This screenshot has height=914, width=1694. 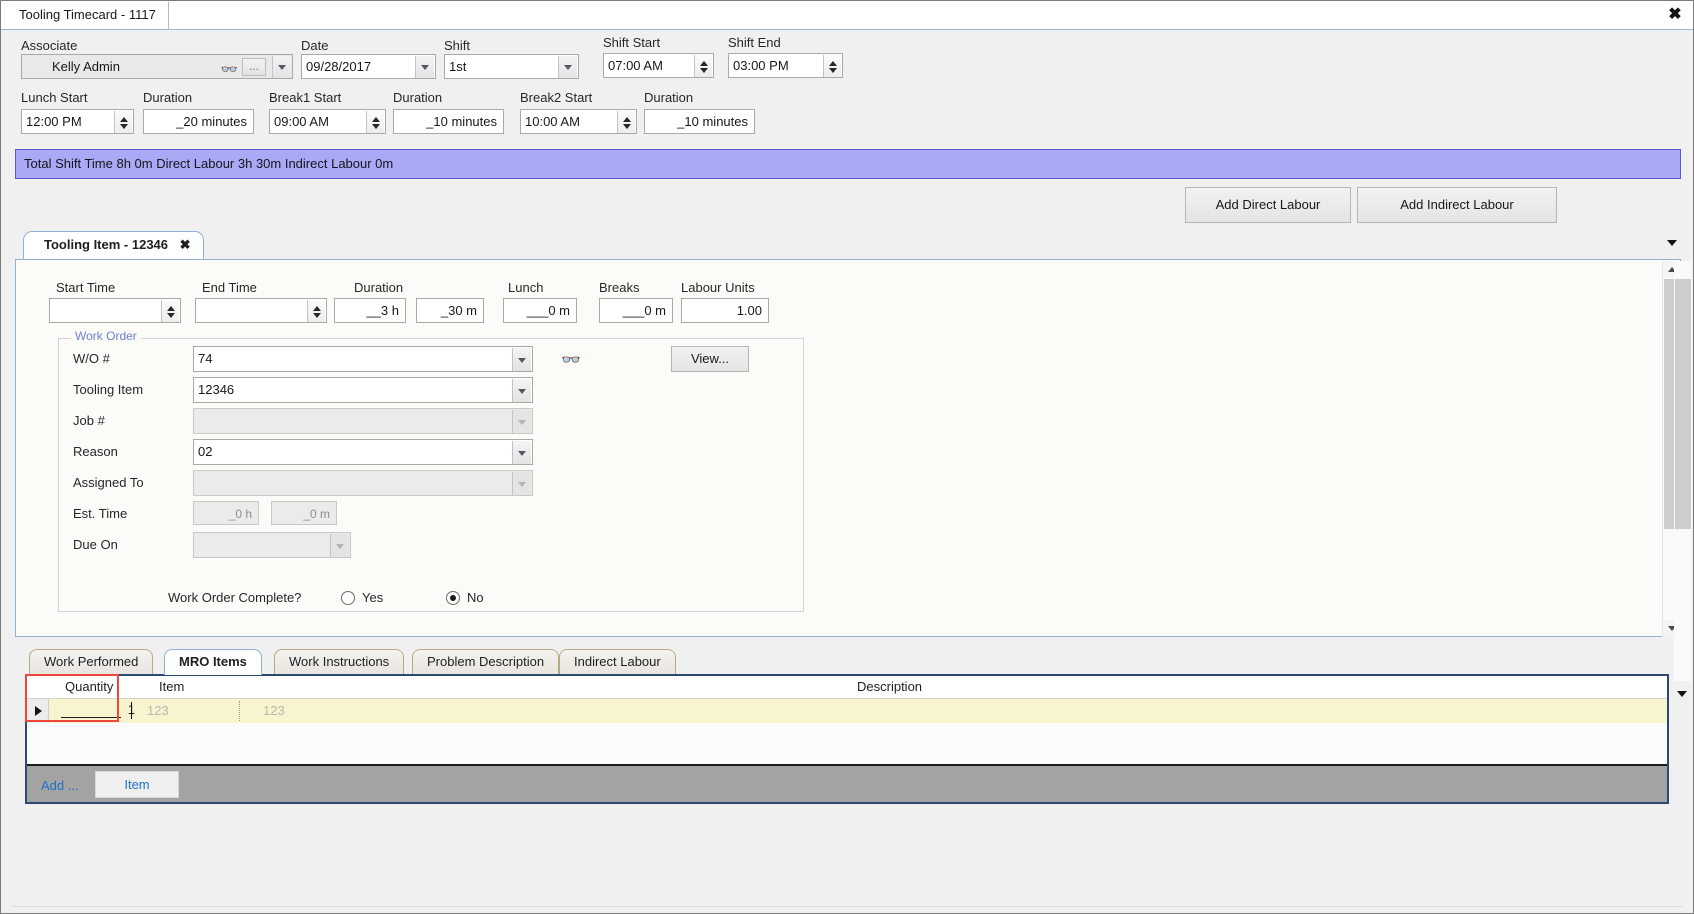 I want to click on window-titlebar: Tooling Timecard - 1117 ✖, so click(x=847, y=15).